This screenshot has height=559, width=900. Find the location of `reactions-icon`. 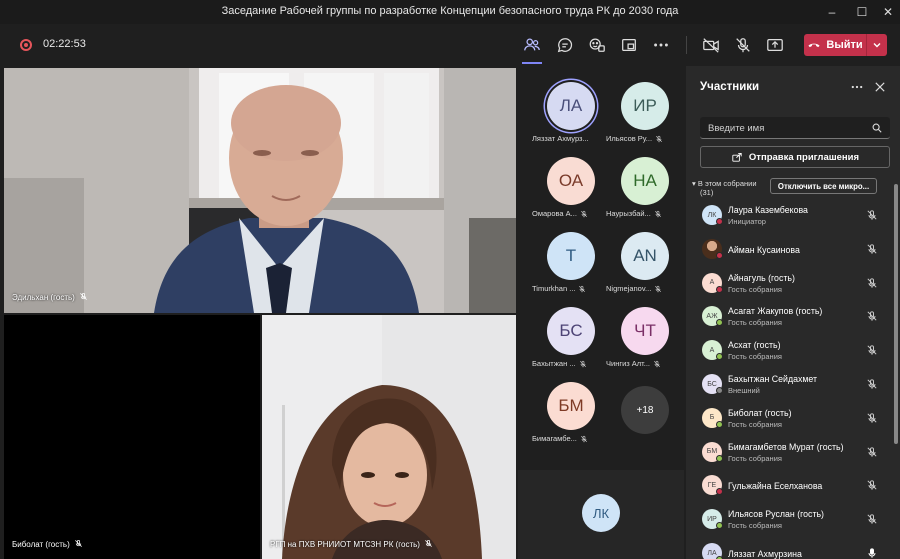

reactions-icon is located at coordinates (597, 45).